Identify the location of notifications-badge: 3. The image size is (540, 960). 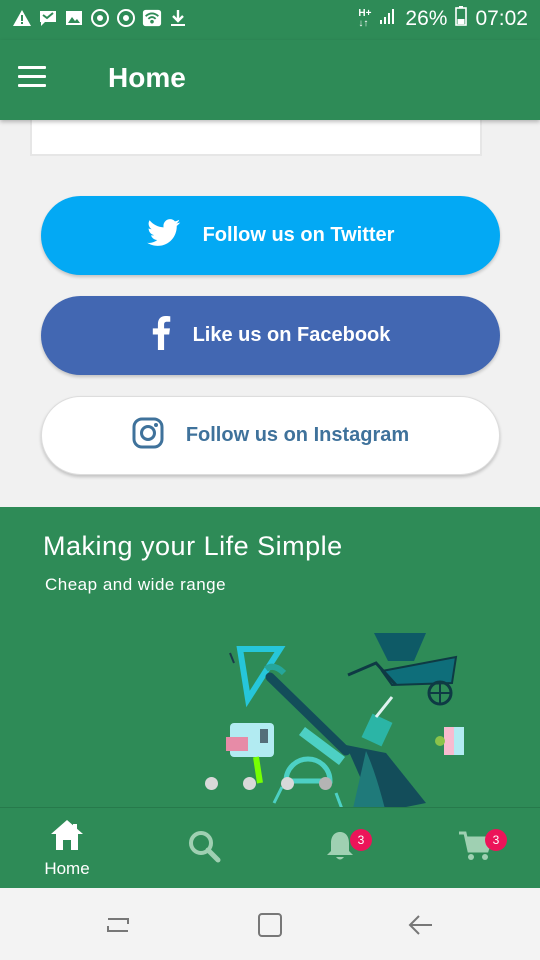
(361, 840).